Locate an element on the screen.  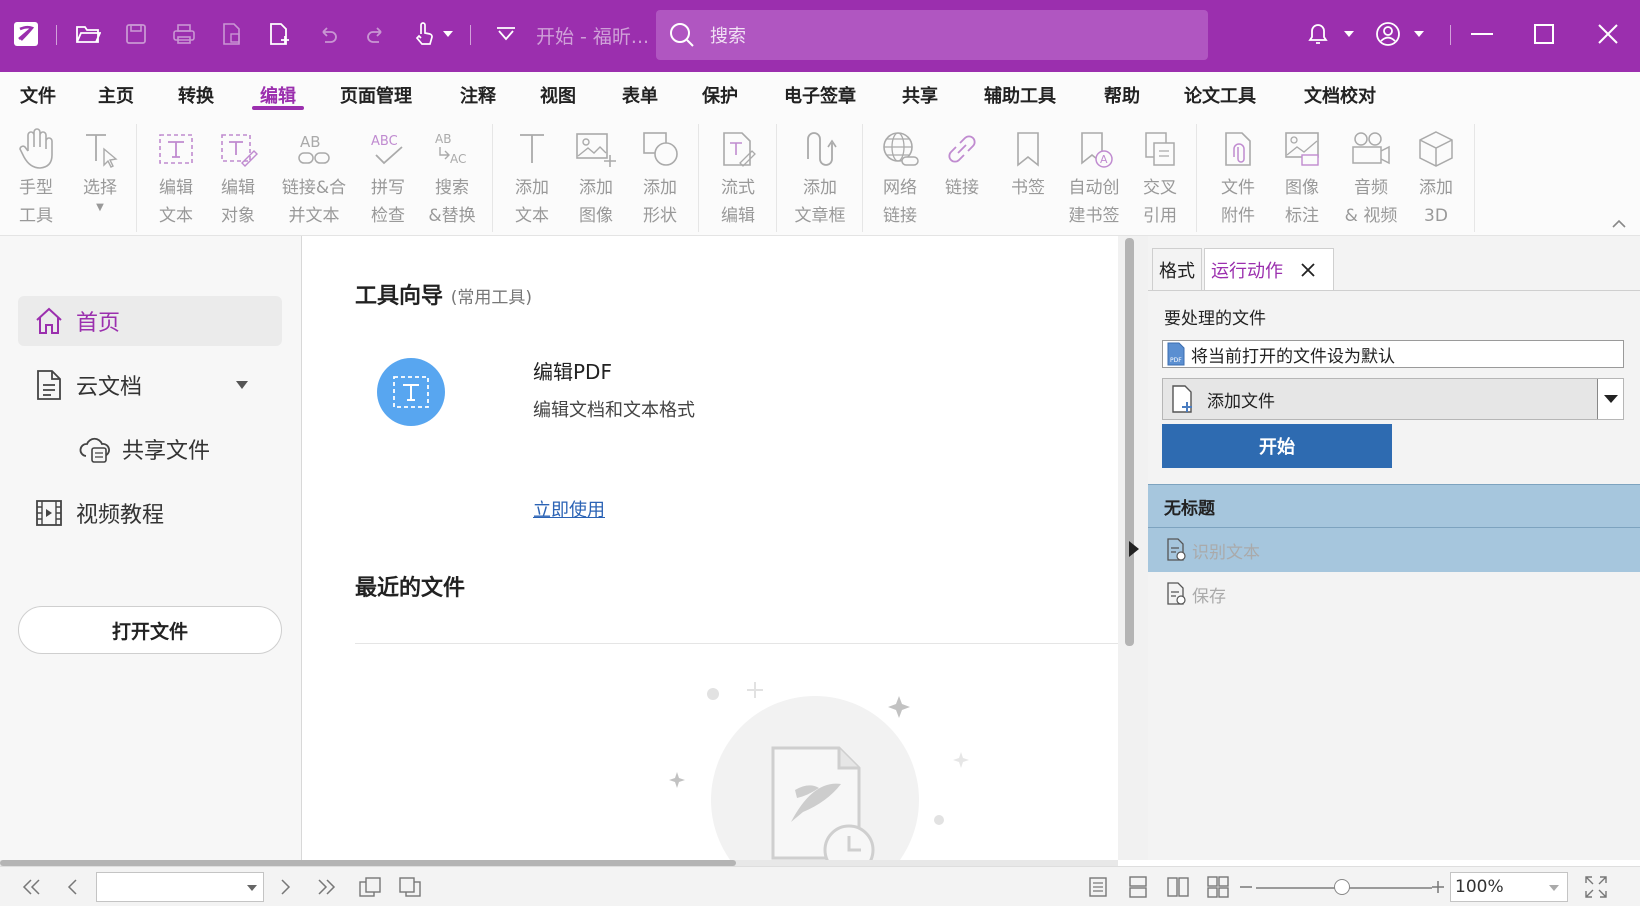
file-attachment-button: 文件 附件 is located at coordinates (1238, 177).